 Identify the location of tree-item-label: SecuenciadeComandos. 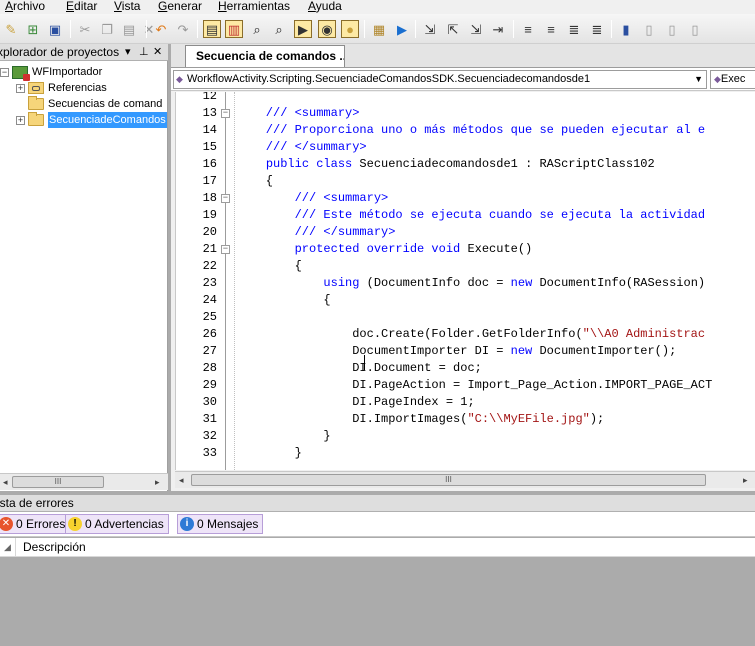
(107, 120).